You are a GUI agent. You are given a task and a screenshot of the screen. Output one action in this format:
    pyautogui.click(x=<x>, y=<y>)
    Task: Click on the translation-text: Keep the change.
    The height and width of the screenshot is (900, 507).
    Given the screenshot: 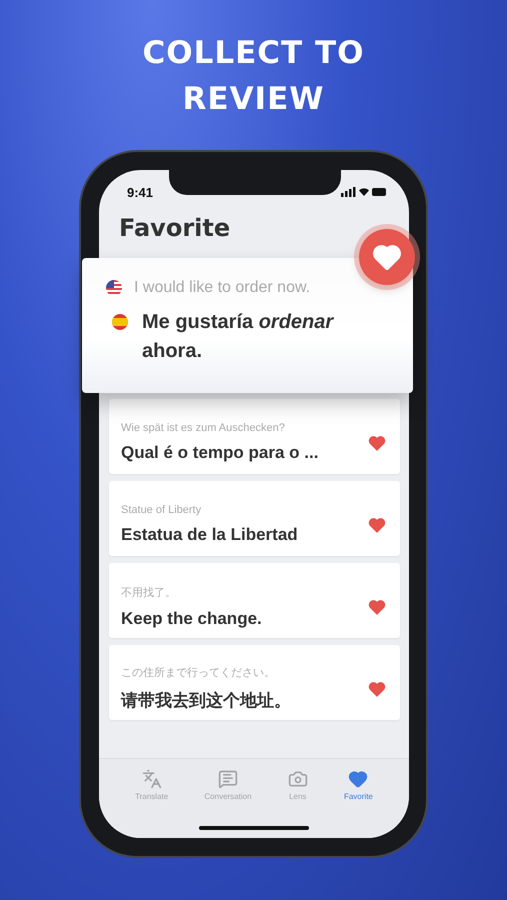 What is the action you would take?
    pyautogui.click(x=191, y=618)
    